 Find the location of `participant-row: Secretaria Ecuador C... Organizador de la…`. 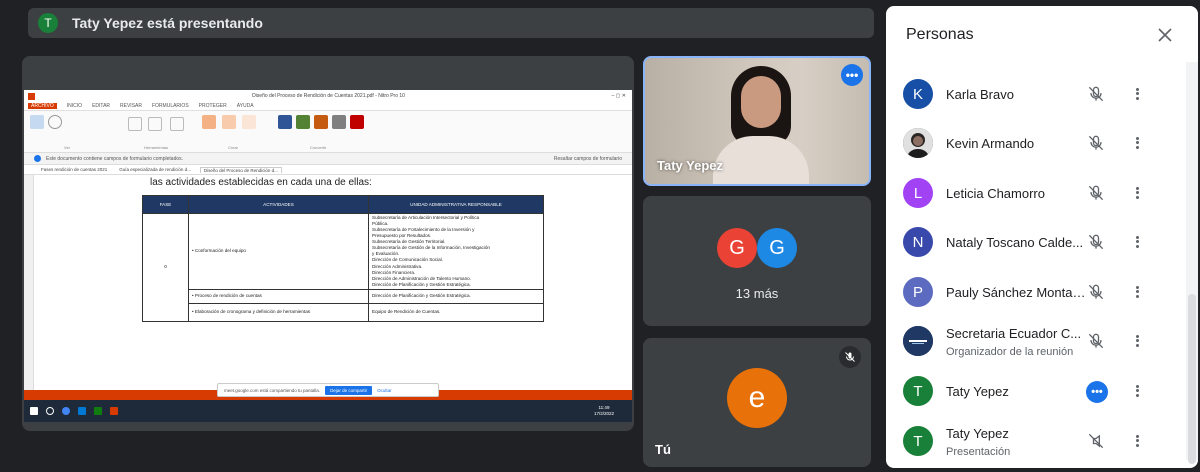

participant-row: Secretaria Ecuador C... Organizador de la… is located at coordinates (1034, 342).